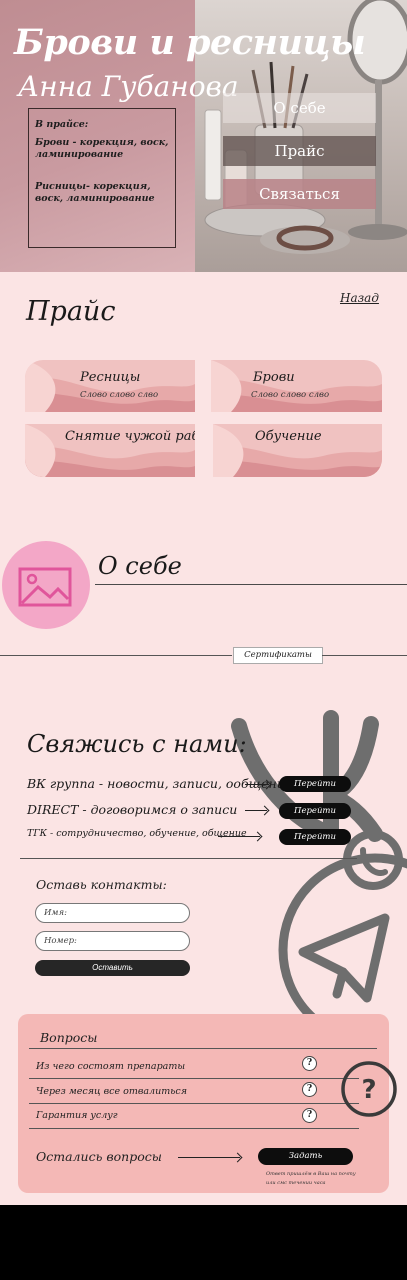  Describe the element at coordinates (274, 377) in the screenshot. I see `card-title: Брови` at that location.